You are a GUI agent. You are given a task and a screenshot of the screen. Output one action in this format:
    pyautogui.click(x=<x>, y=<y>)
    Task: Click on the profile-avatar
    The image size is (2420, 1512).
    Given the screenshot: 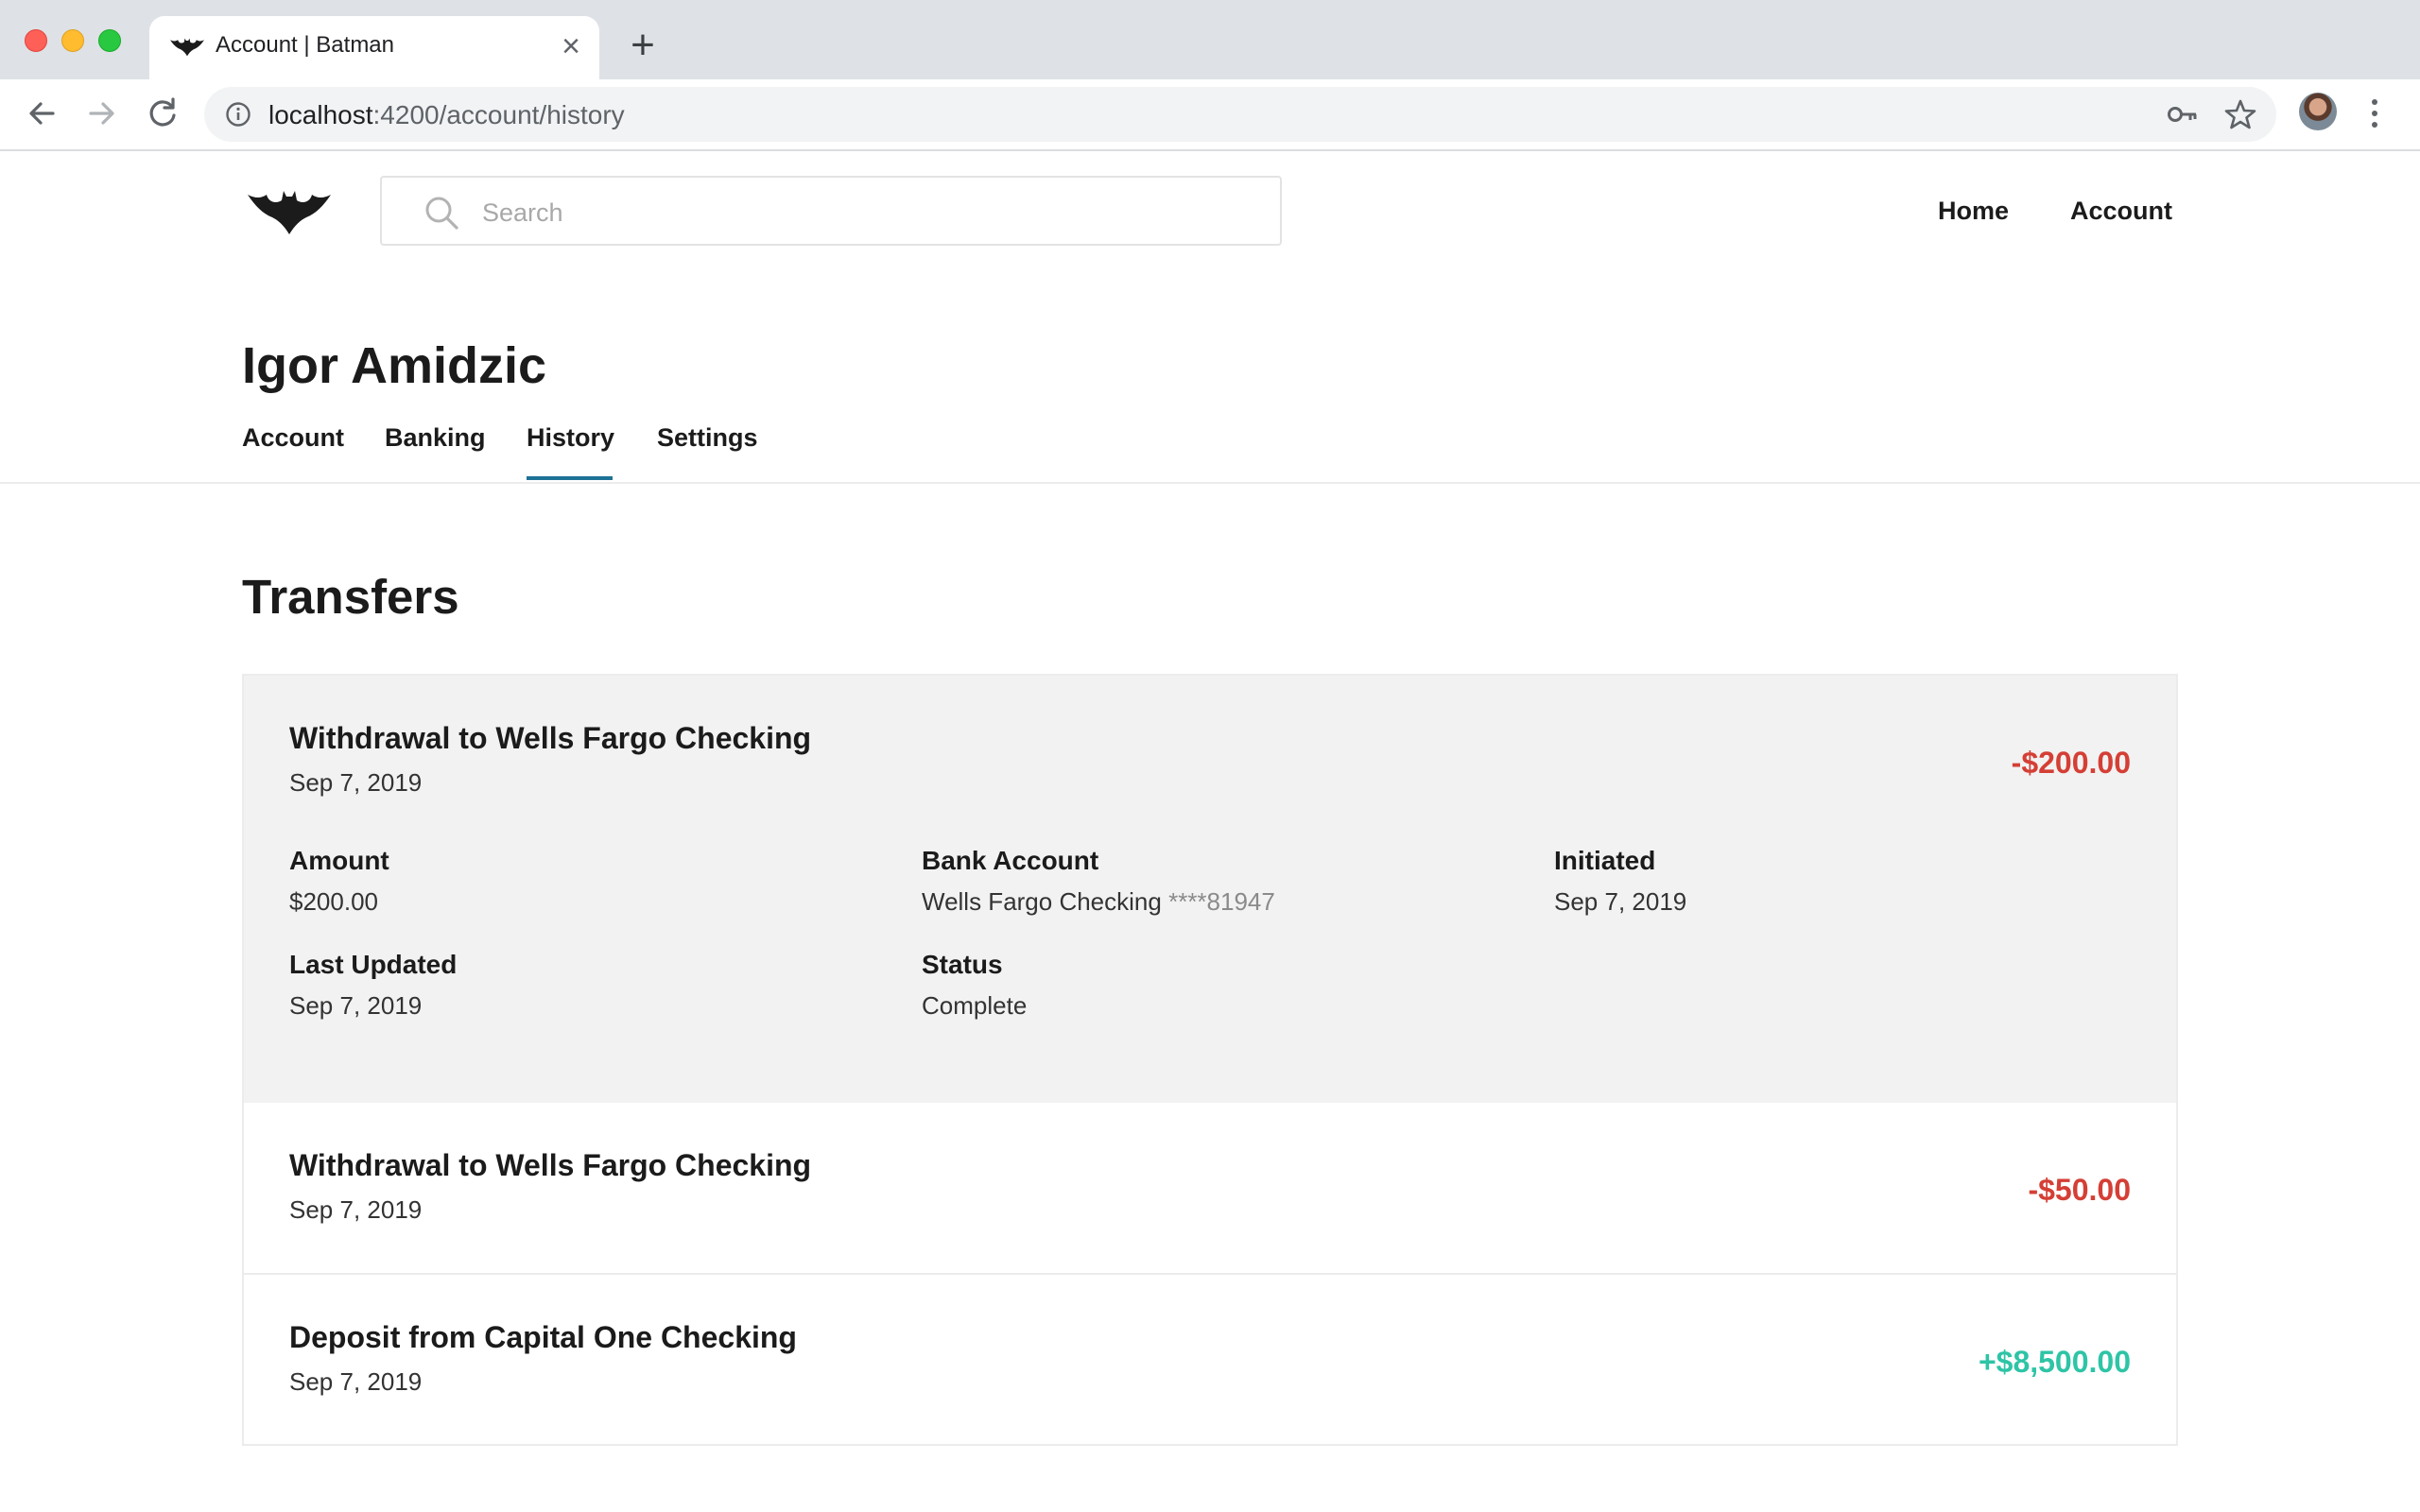 What is the action you would take?
    pyautogui.click(x=2318, y=111)
    